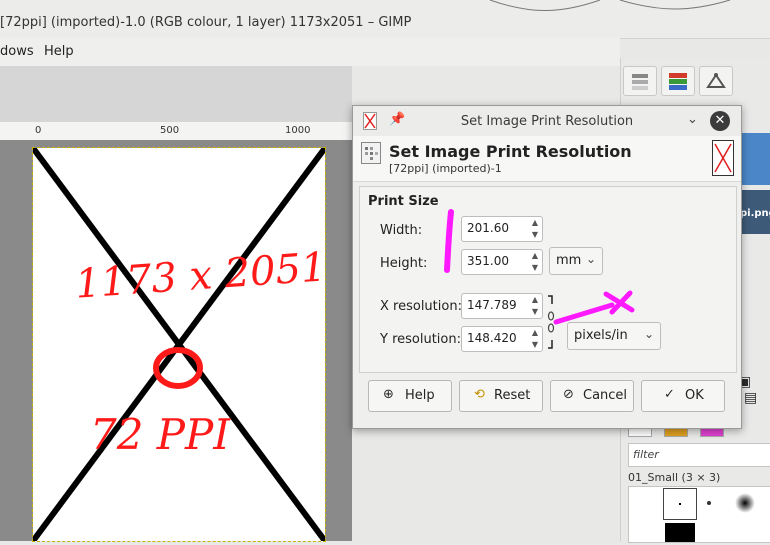 Image resolution: width=770 pixels, height=545 pixels. What do you see at coordinates (569, 260) in the screenshot?
I see `size-unit-value: mm` at bounding box center [569, 260].